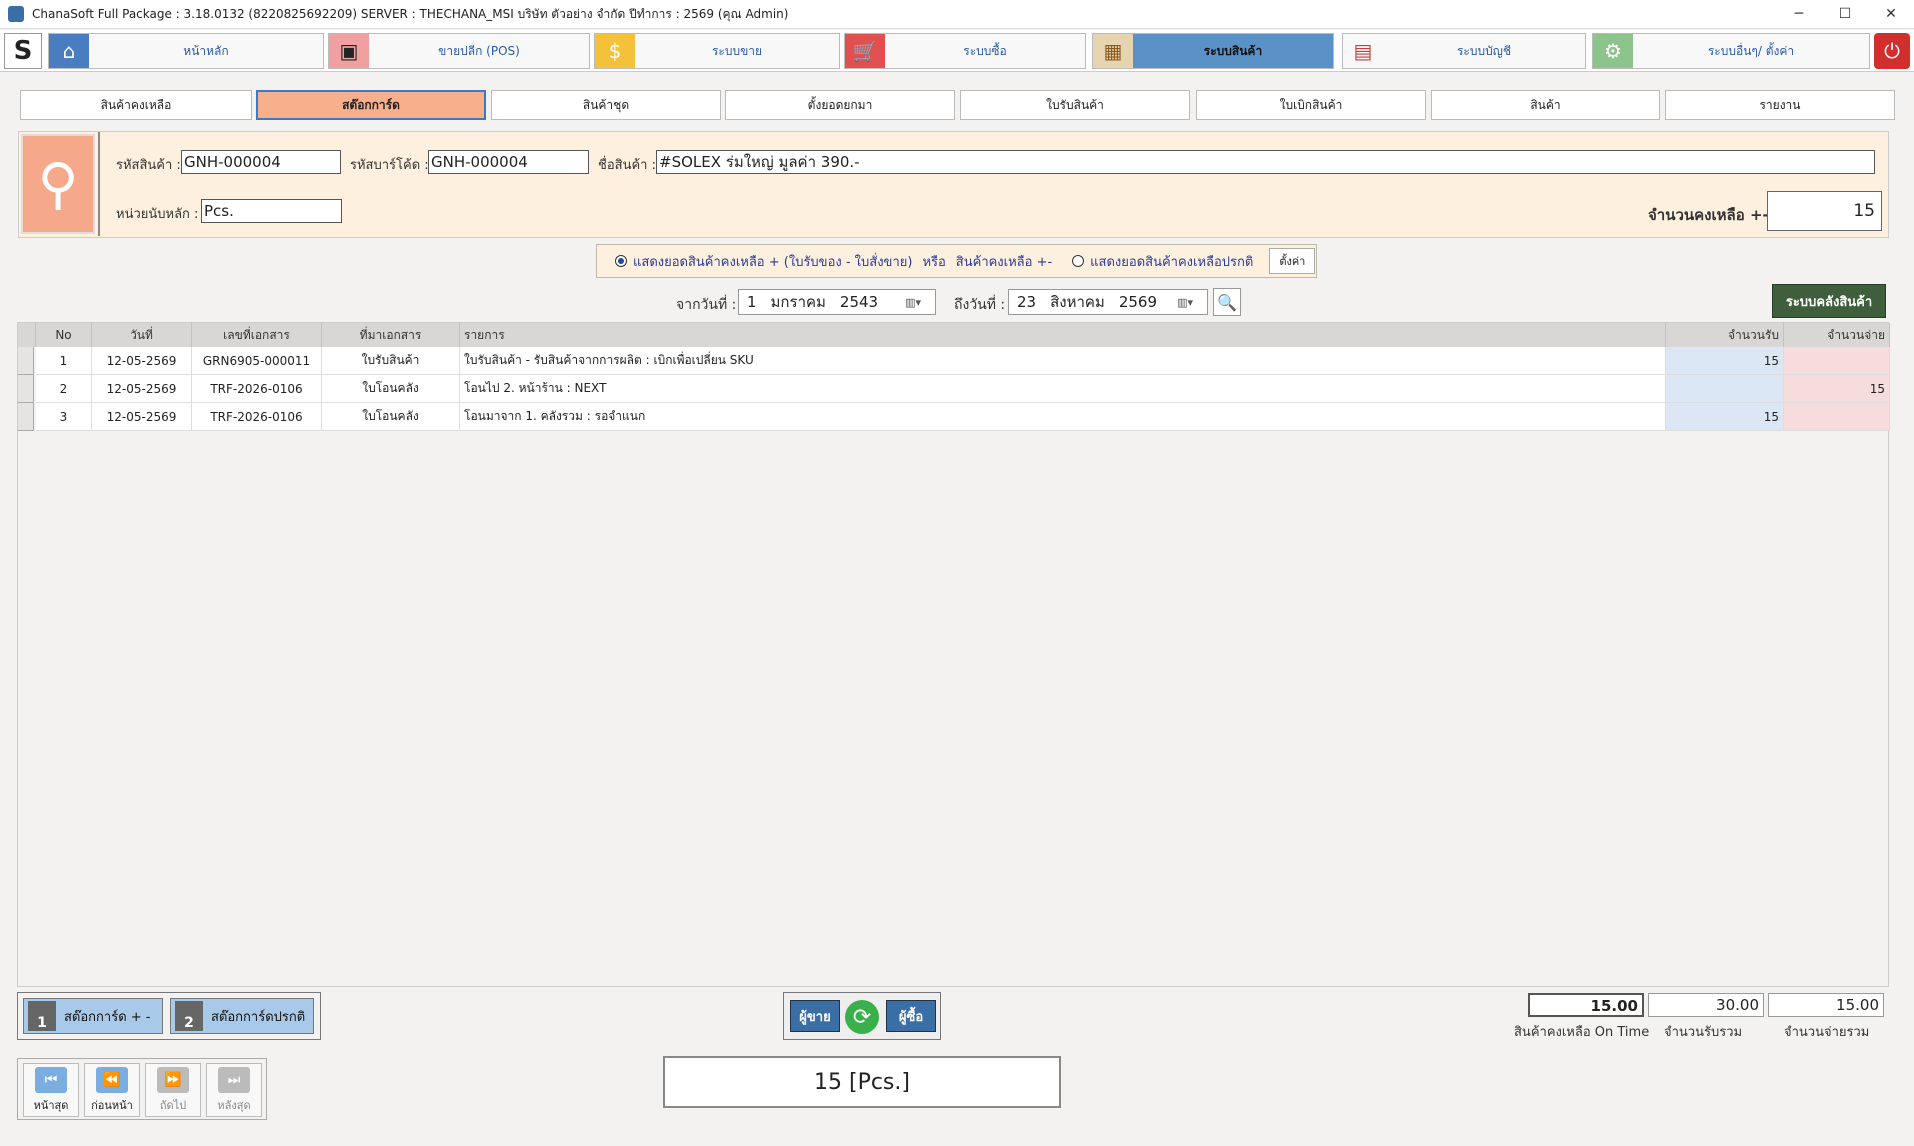 This screenshot has height=1146, width=1914. What do you see at coordinates (234, 1105) in the screenshot?
I see `last-page-label: หลังสุด` at bounding box center [234, 1105].